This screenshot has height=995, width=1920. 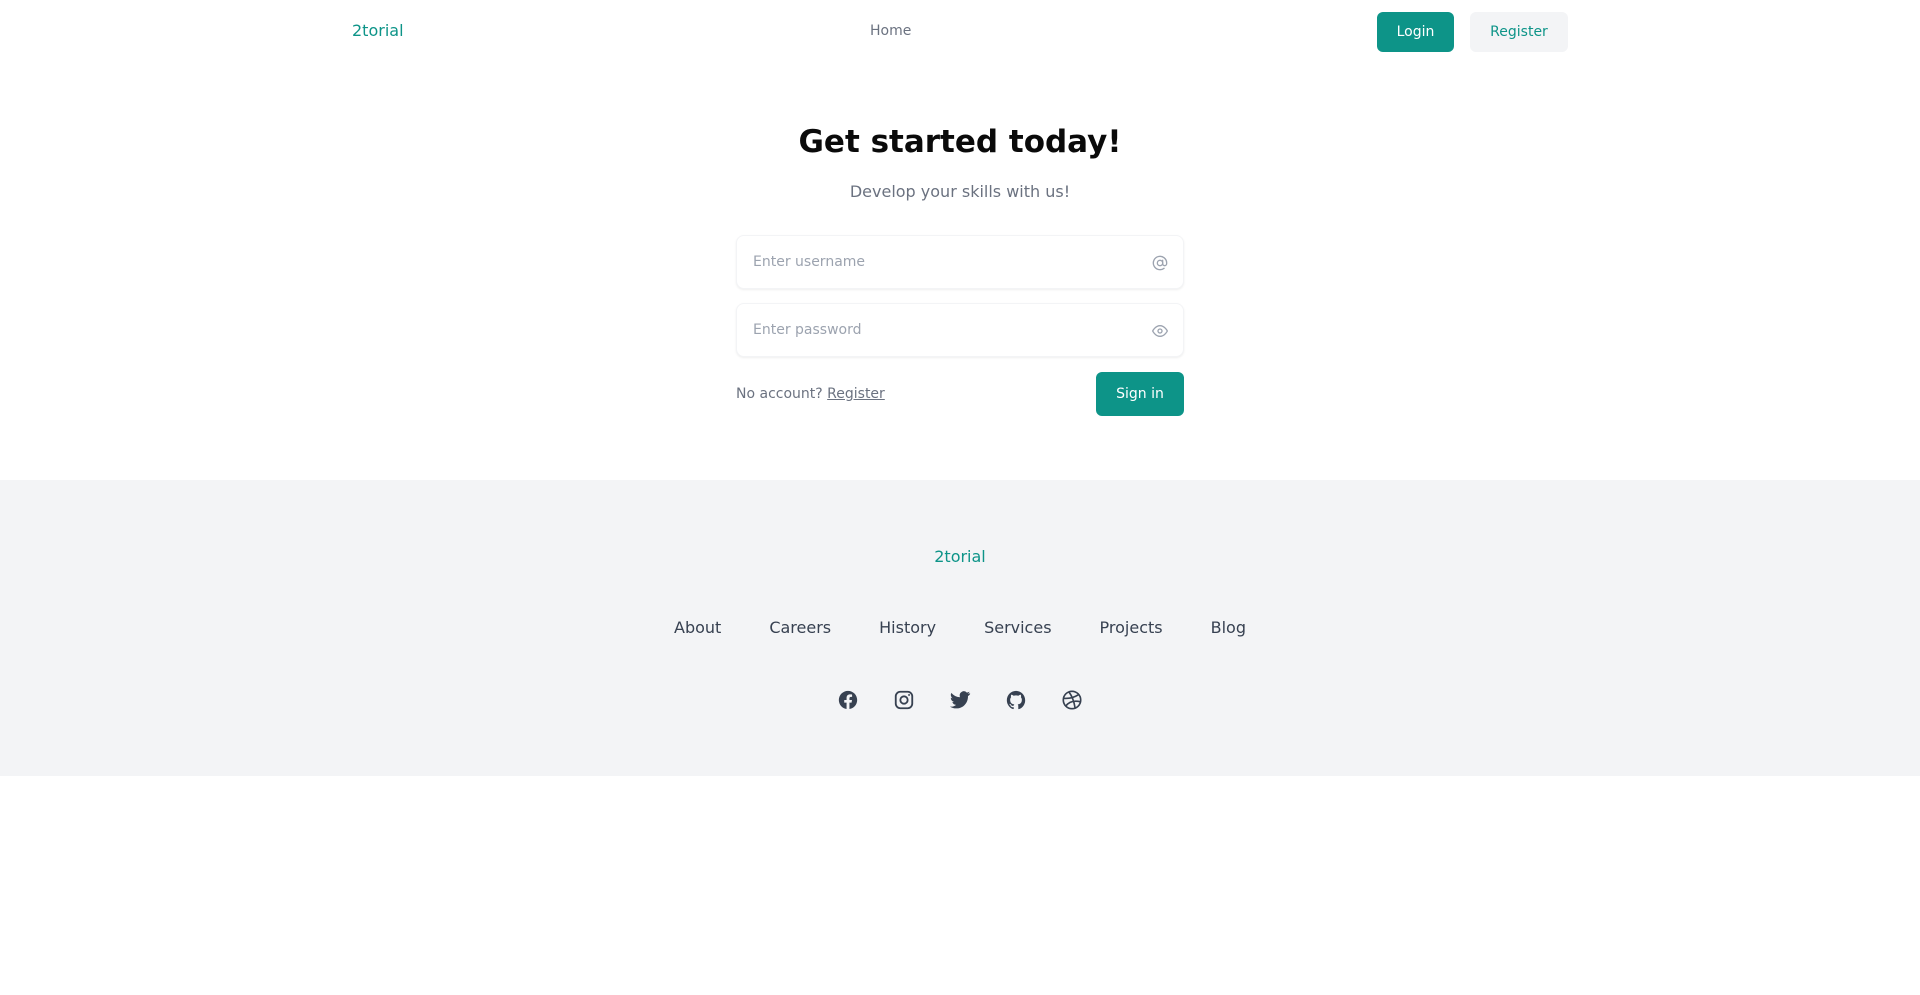 What do you see at coordinates (960, 394) in the screenshot?
I see `signin-row: No account? Register Sign in` at bounding box center [960, 394].